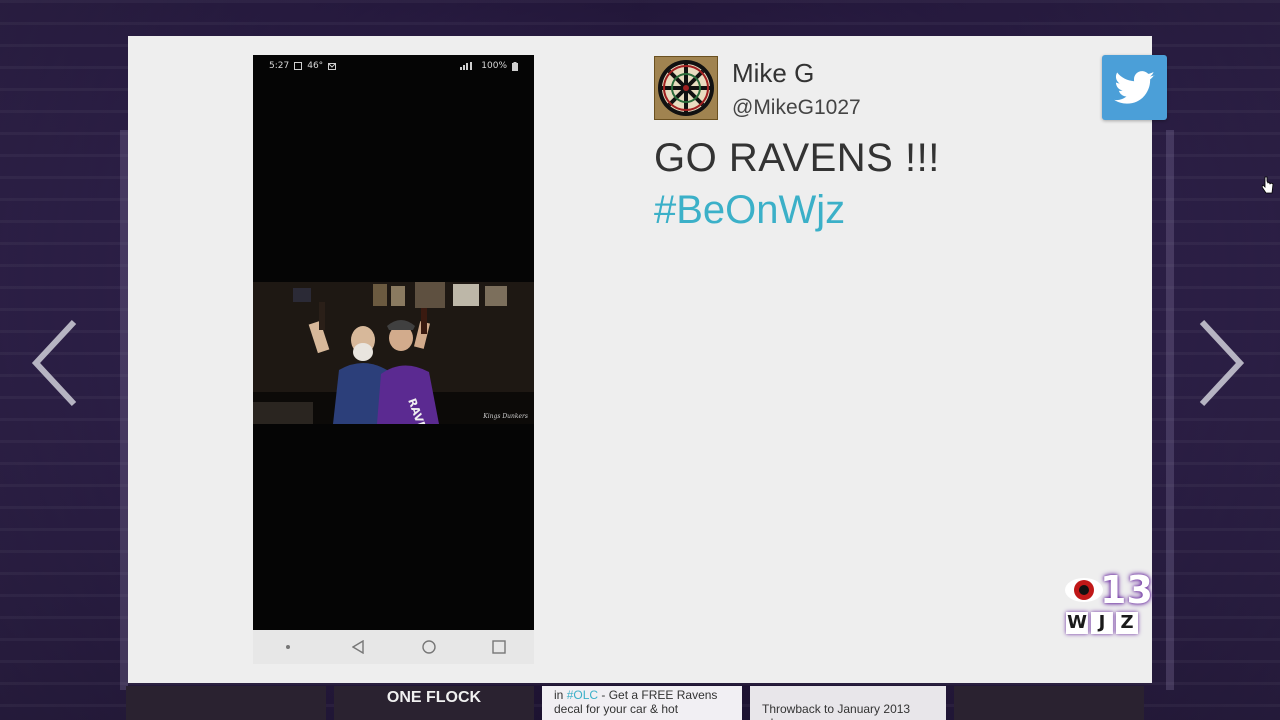  Describe the element at coordinates (298, 66) in the screenshot. I see `gallery-icon` at that location.